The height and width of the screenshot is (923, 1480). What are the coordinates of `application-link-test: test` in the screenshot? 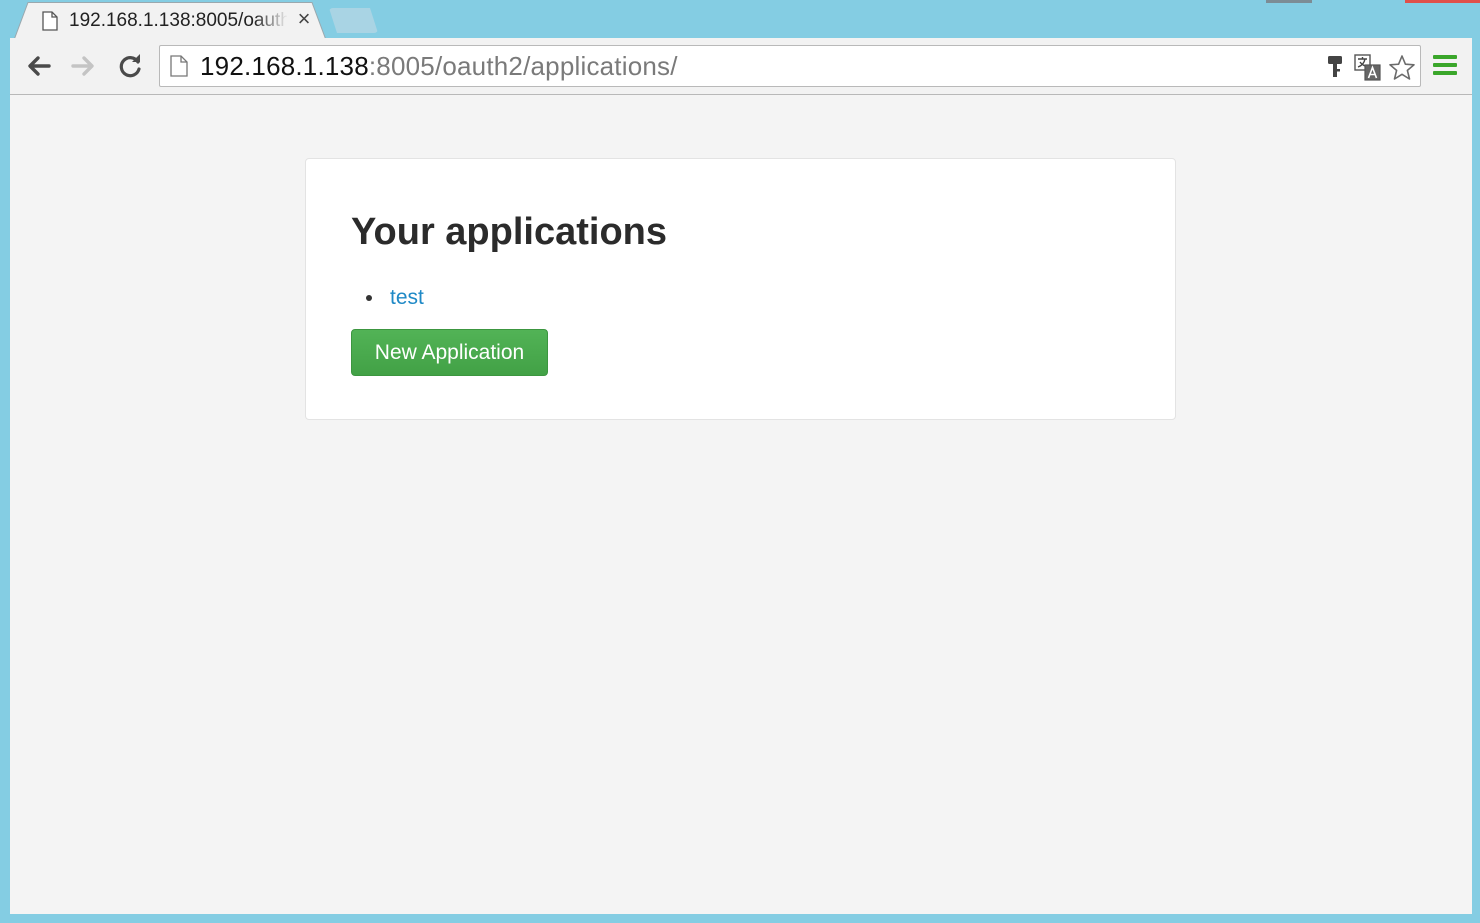 It's located at (407, 297).